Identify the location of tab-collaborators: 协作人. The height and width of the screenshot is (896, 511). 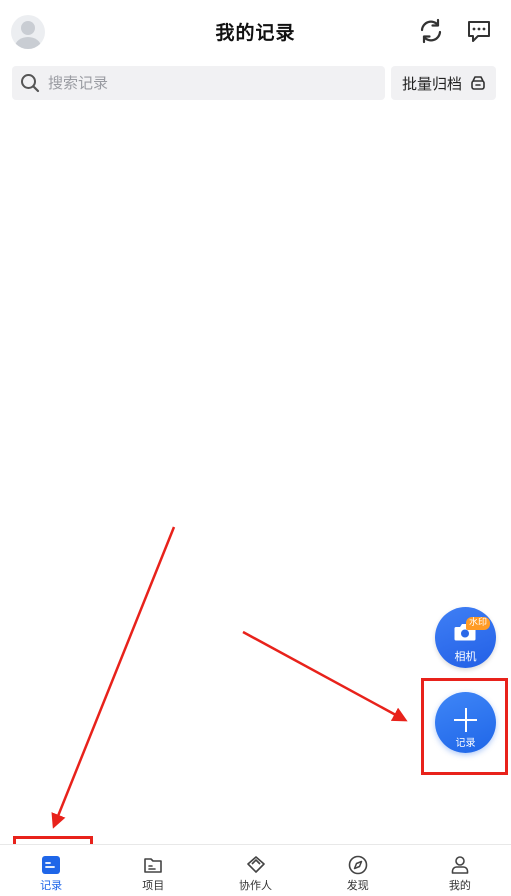
(255, 870).